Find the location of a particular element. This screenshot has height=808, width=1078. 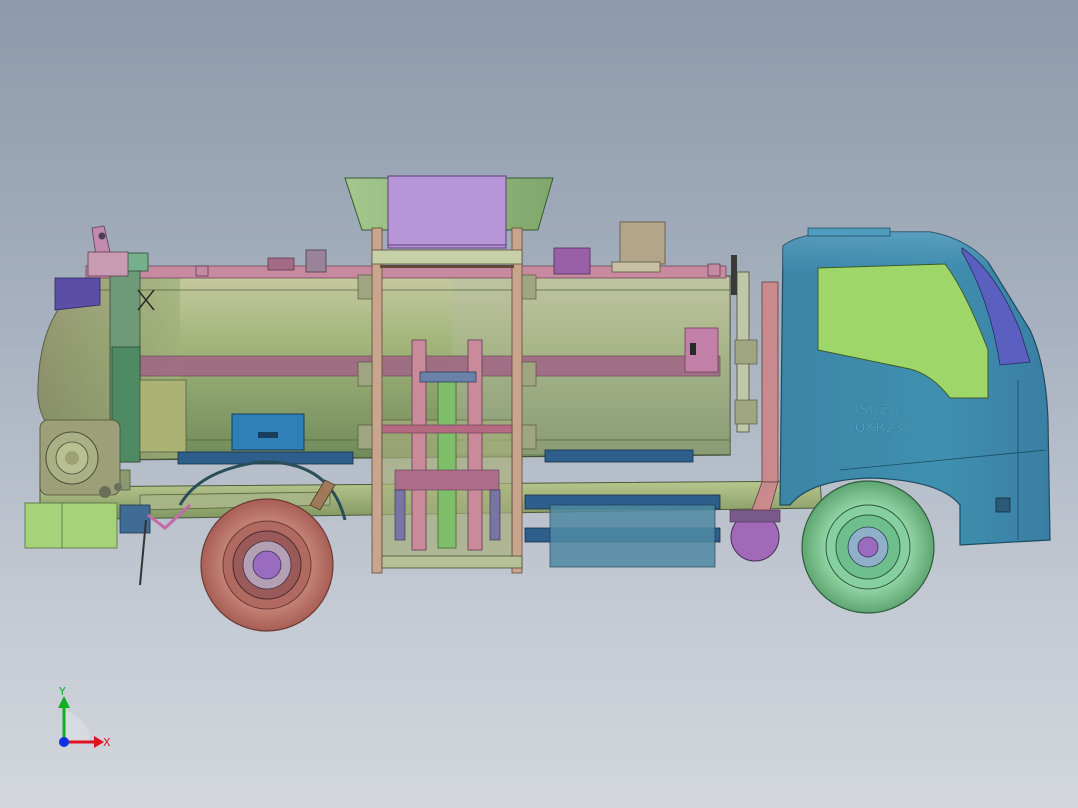

xyz-axis-triad-icon: Y X is located at coordinates (84, 717).